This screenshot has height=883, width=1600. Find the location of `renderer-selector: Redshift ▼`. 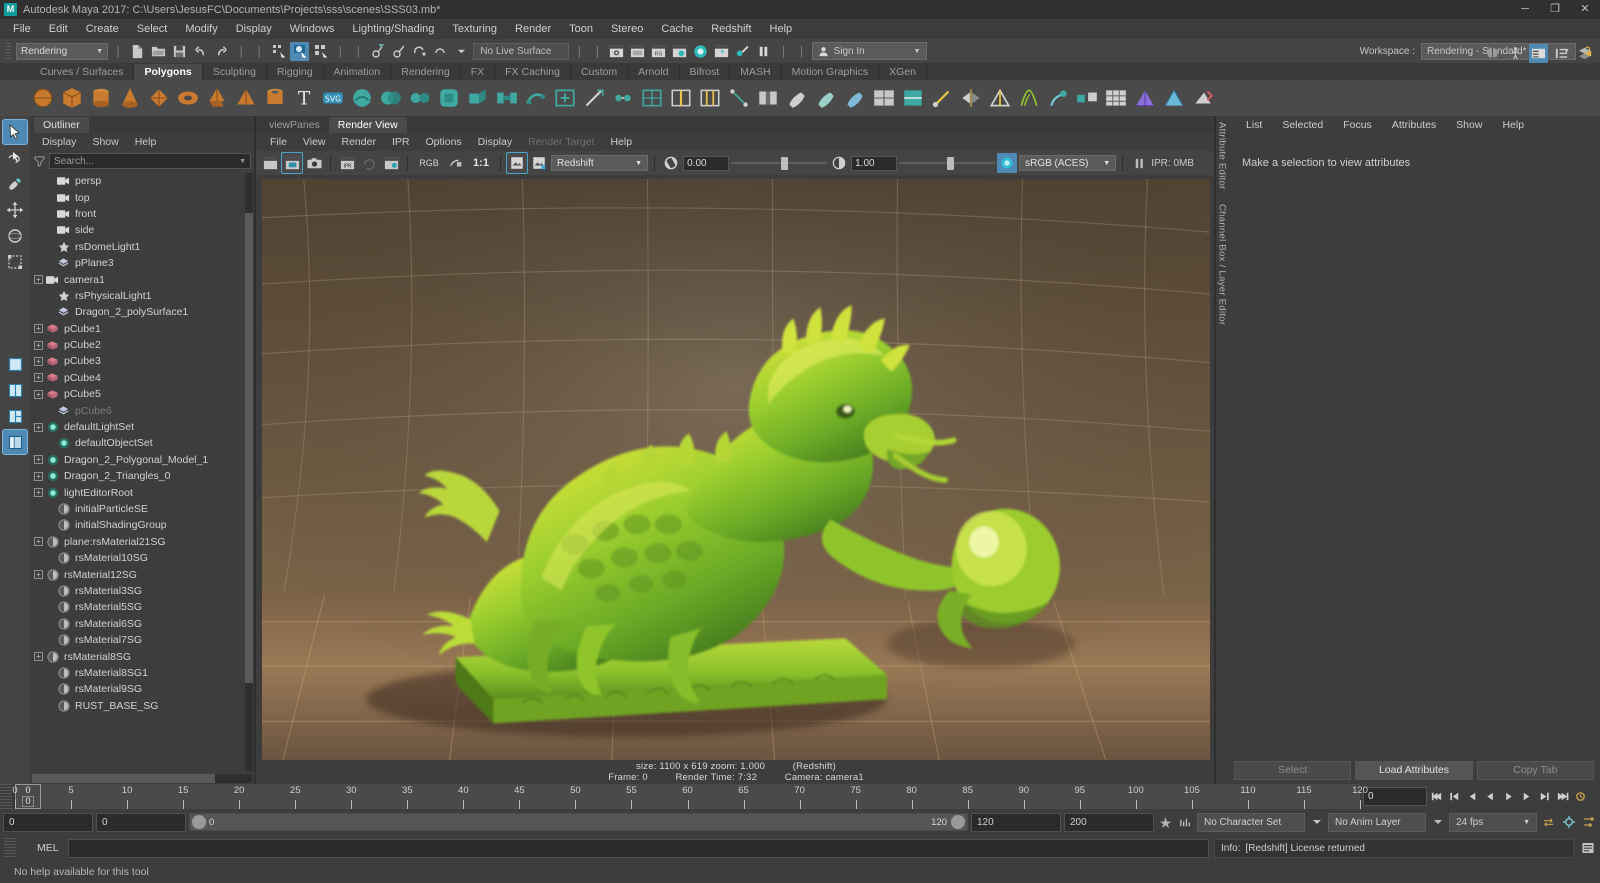

renderer-selector: Redshift ▼ is located at coordinates (600, 163).